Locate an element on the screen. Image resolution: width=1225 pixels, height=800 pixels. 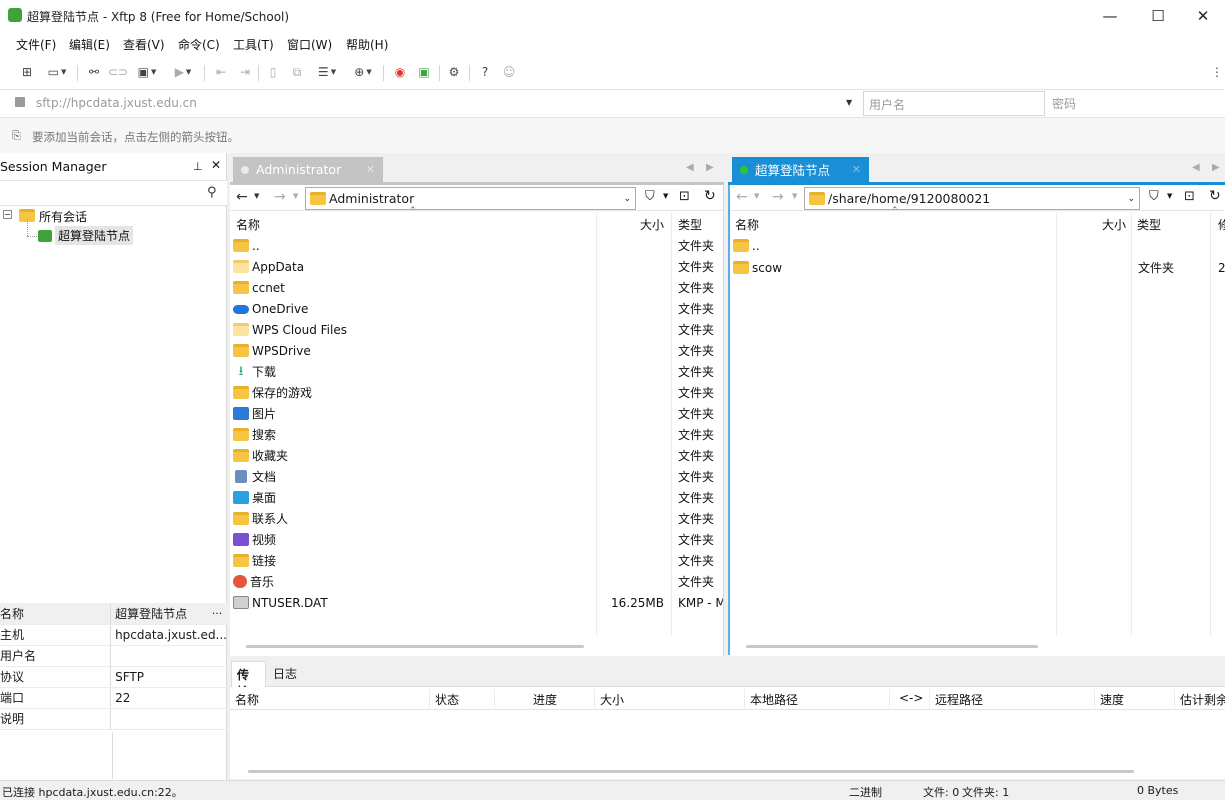
transfer-col-speed: 速度 is located at coordinates (1112, 699).